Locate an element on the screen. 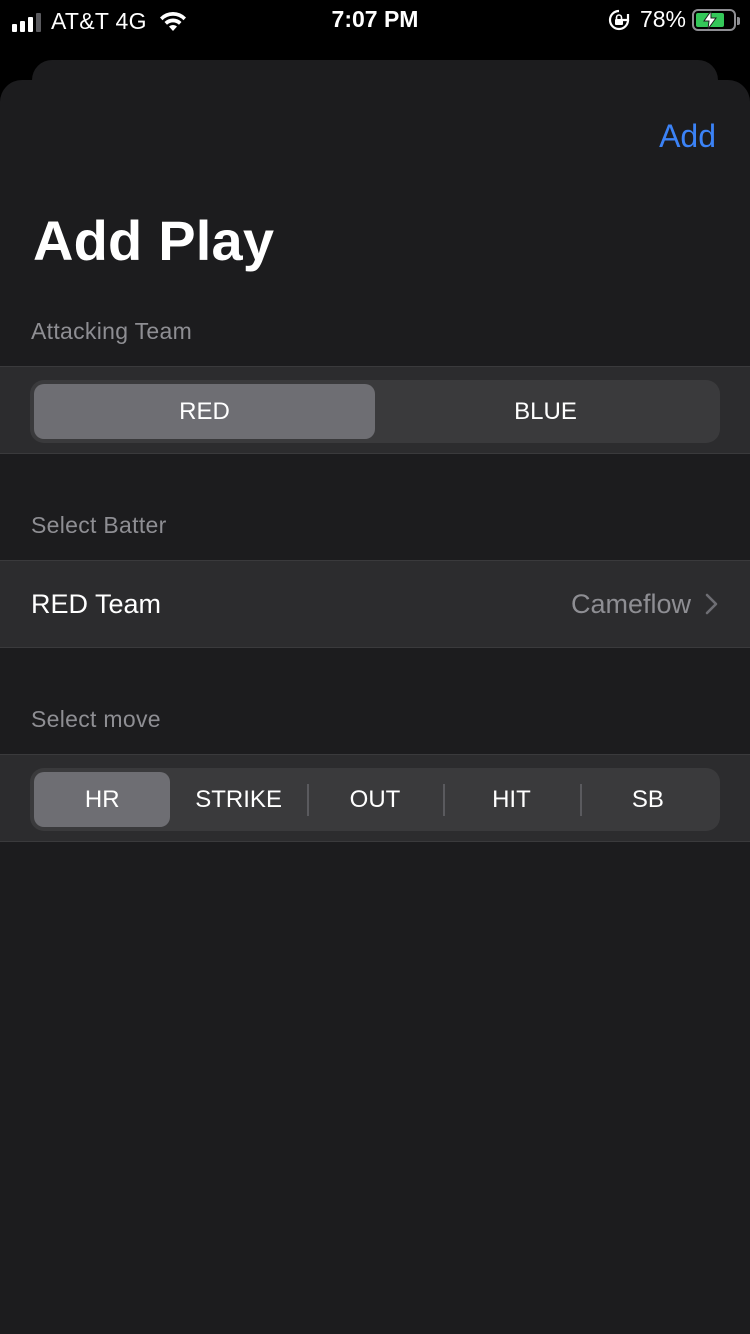  chevron-right-icon is located at coordinates (711, 604).